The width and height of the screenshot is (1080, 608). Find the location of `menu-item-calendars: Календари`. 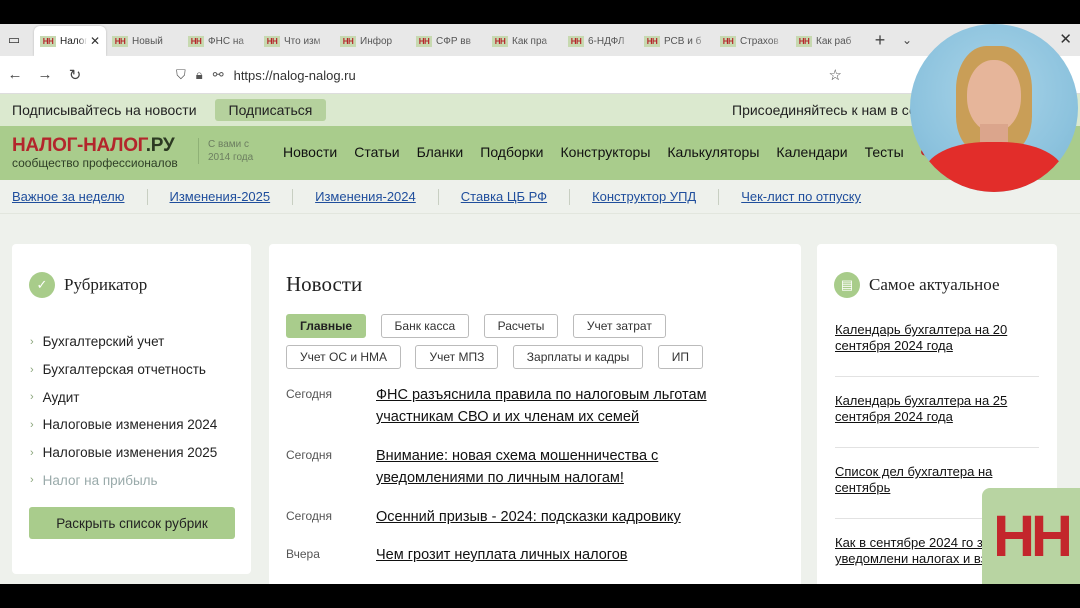

menu-item-calendars: Календари is located at coordinates (811, 152).